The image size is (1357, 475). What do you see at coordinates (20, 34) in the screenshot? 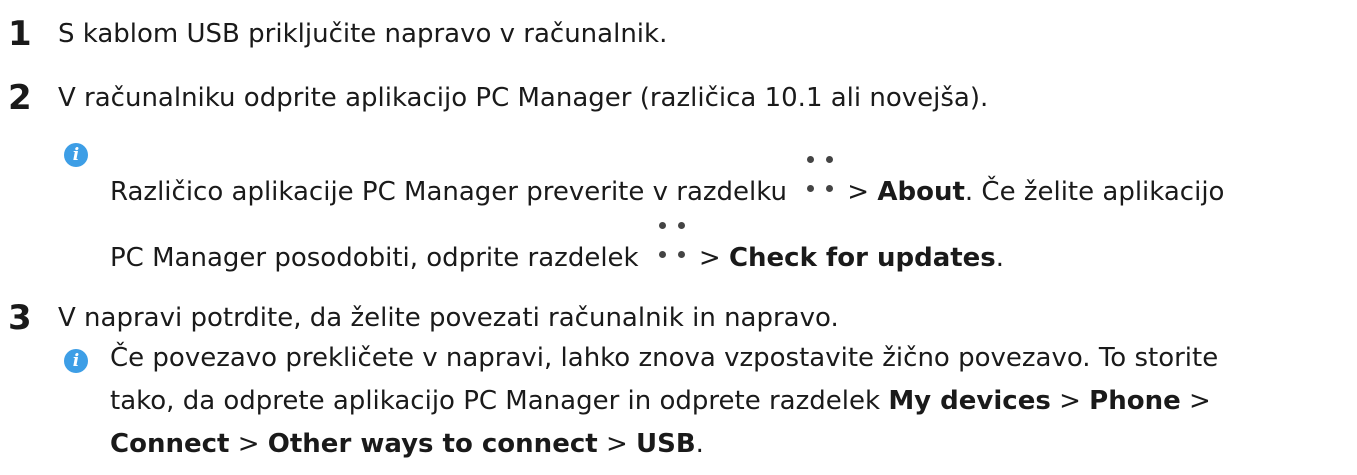
I see `step-1-number: 1` at bounding box center [20, 34].